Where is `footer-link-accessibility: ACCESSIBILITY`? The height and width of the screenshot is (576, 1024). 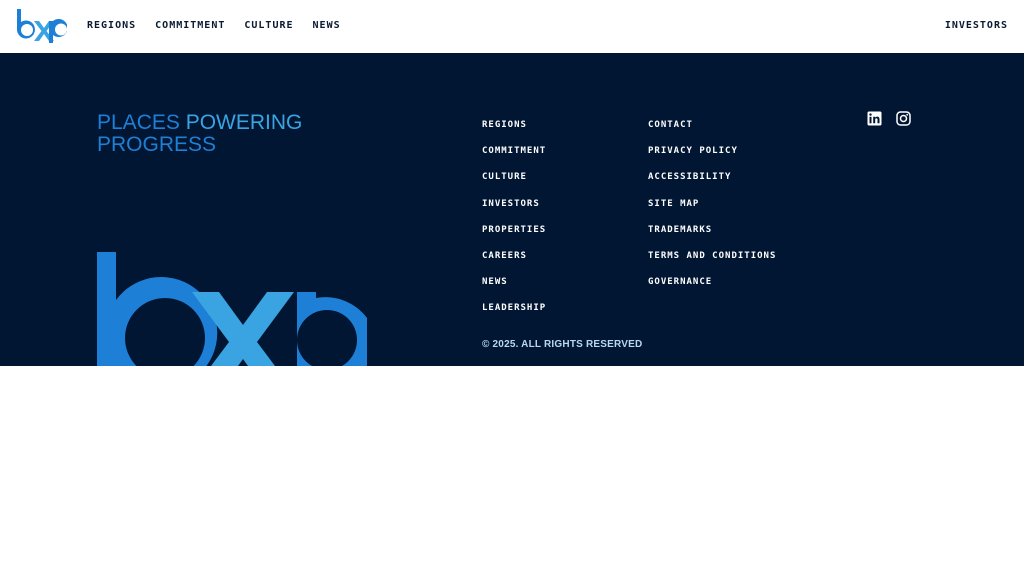
footer-link-accessibility: ACCESSIBILITY is located at coordinates (689, 177).